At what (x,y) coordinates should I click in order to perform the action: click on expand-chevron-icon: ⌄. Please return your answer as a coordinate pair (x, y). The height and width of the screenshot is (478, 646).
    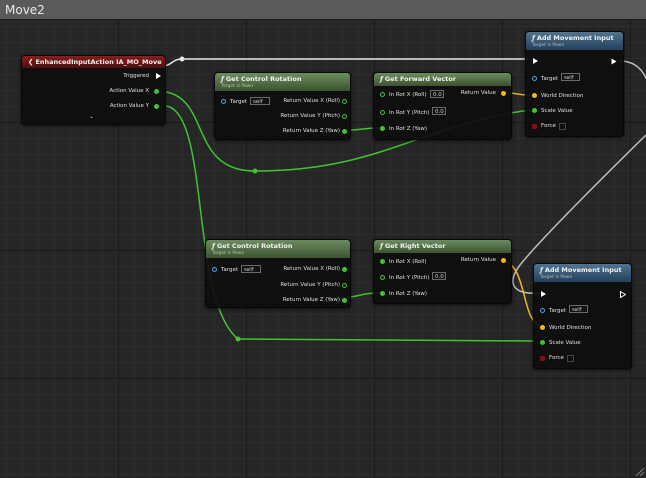
    Looking at the image, I should click on (91, 116).